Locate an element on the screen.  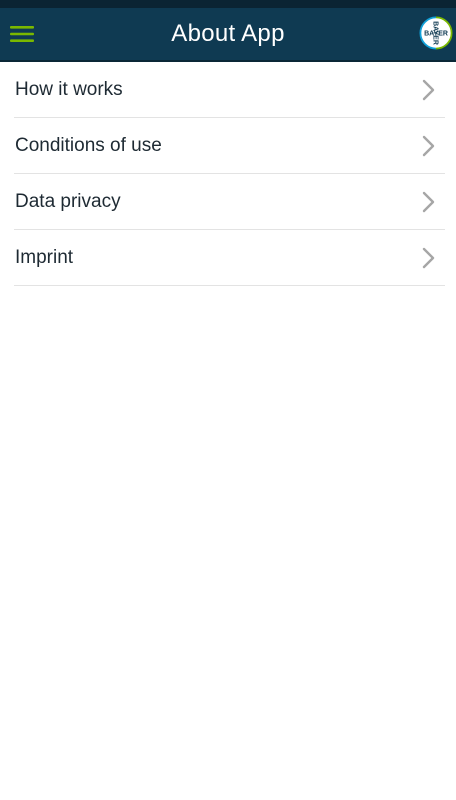
hamburger-menu-icon is located at coordinates (22, 34).